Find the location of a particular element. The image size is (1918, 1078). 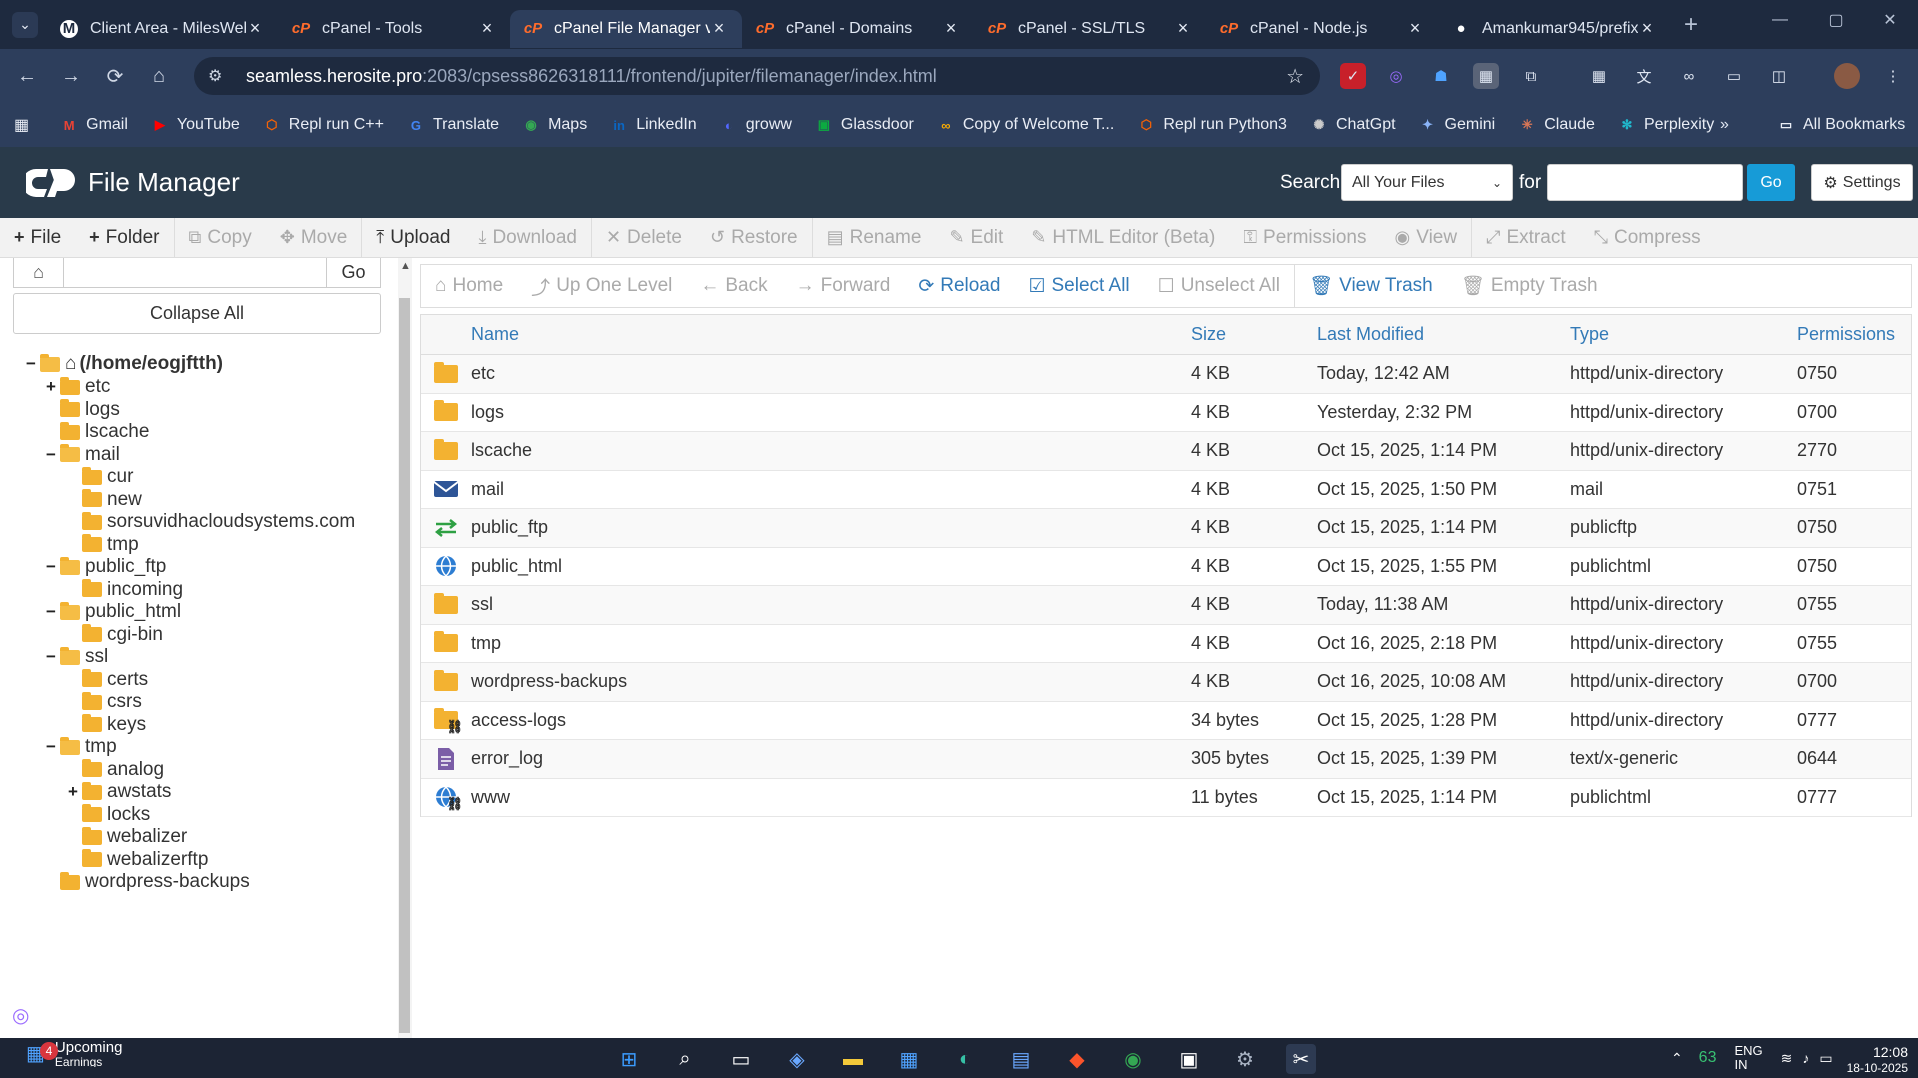

tree-folder: tmp is located at coordinates (102, 545).